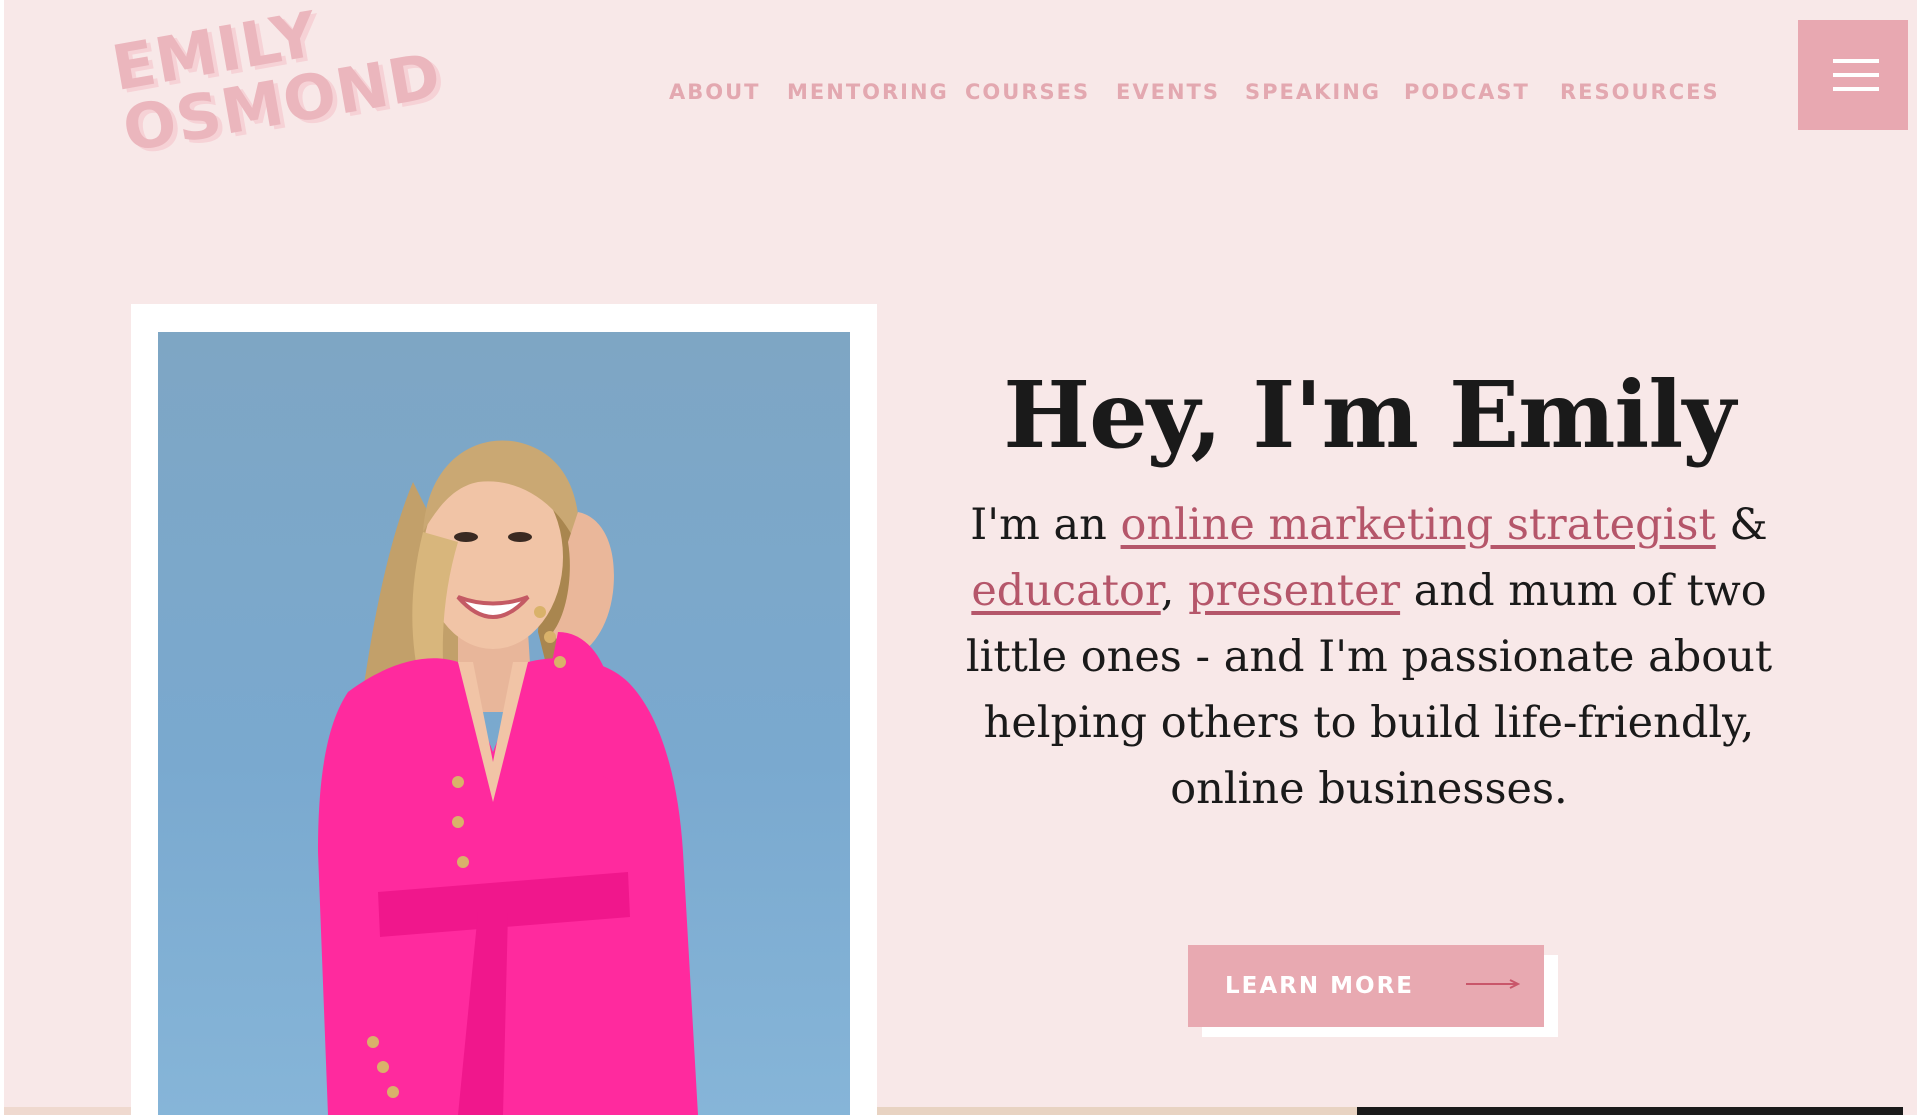  Describe the element at coordinates (277, 83) in the screenshot. I see `site-logo: EMILY OSMOND` at that location.